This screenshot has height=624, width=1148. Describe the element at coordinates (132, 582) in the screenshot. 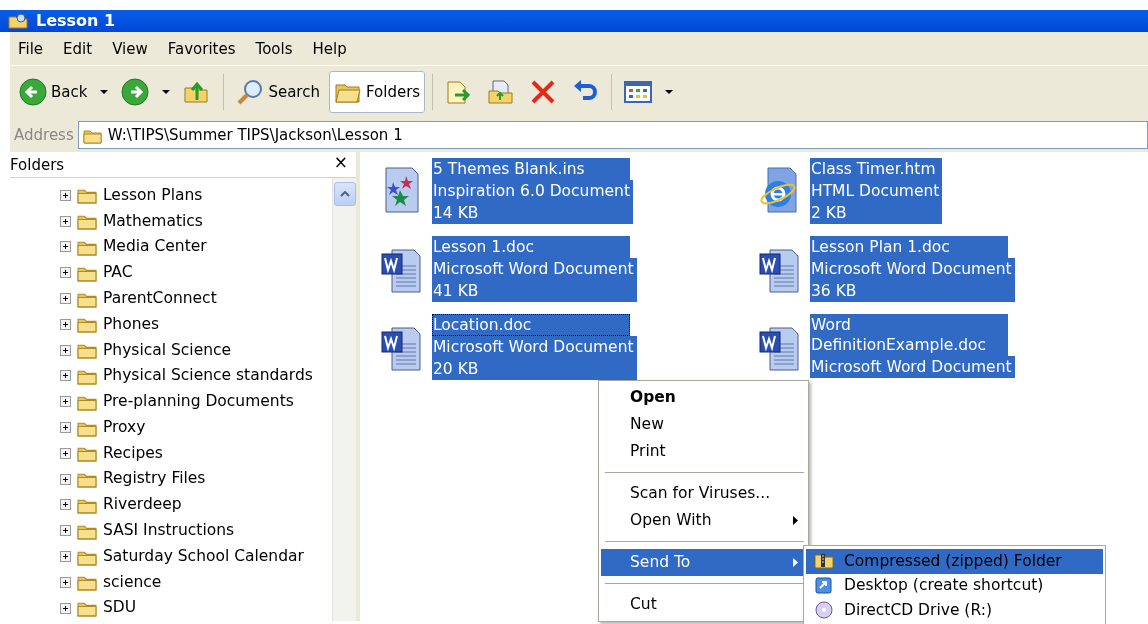

I see `folder-label: science` at that location.